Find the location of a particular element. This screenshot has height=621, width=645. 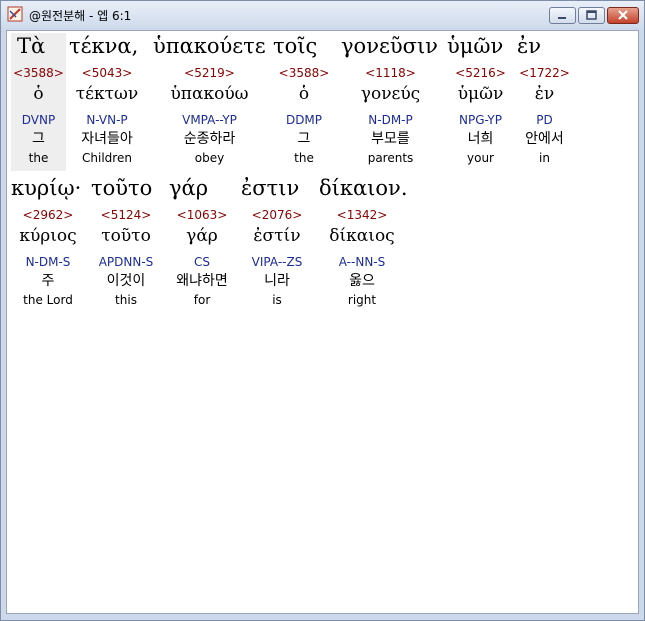

parsing-code: CS is located at coordinates (202, 262).